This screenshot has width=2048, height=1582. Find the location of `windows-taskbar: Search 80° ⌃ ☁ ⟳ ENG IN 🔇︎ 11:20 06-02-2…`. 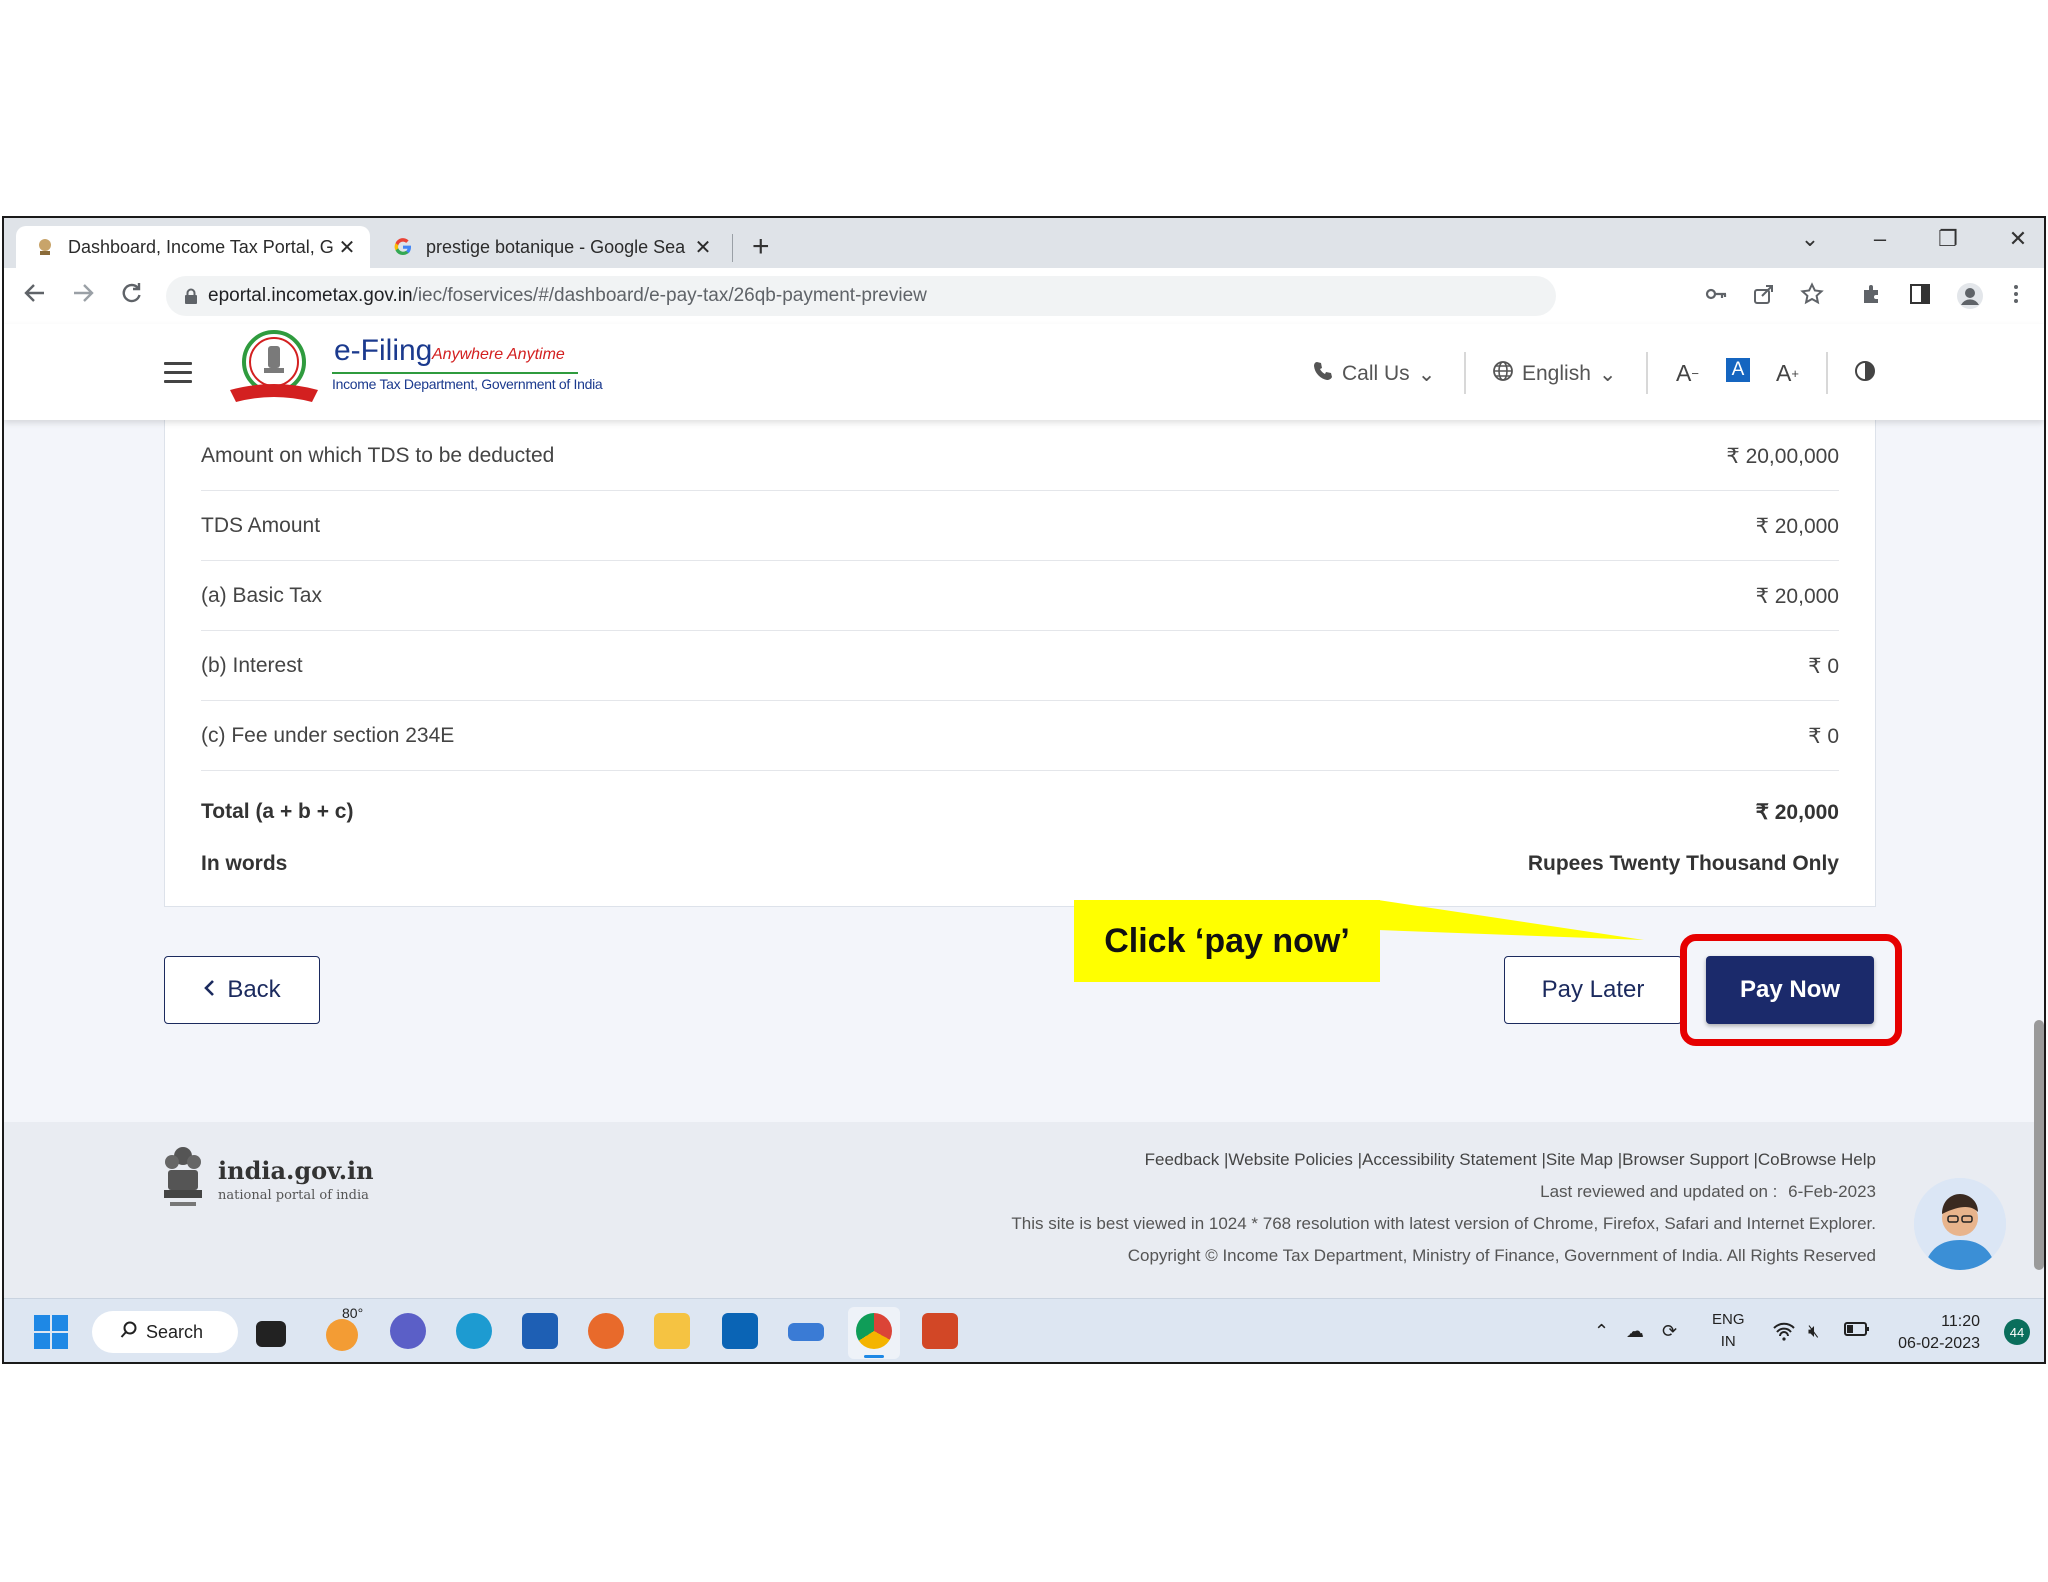

windows-taskbar: Search 80° ⌃ ☁ ⟳ ENG IN 🔇︎ 11:20 06-02-2… is located at coordinates (1024, 1330).